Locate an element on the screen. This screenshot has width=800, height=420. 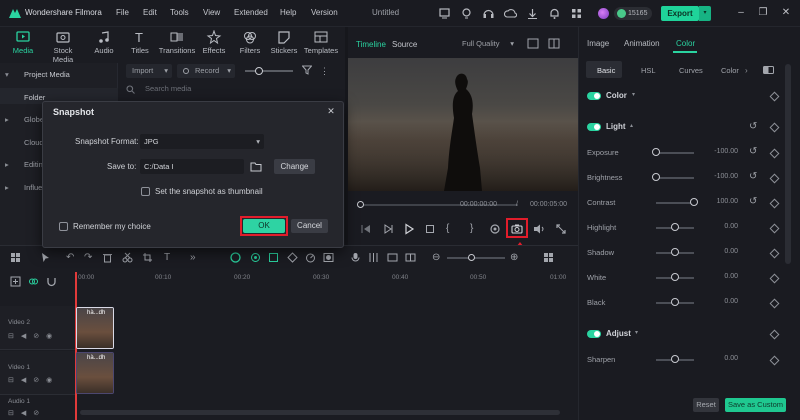
tab-timeline-preview: Timeline is located at coordinates (371, 44).